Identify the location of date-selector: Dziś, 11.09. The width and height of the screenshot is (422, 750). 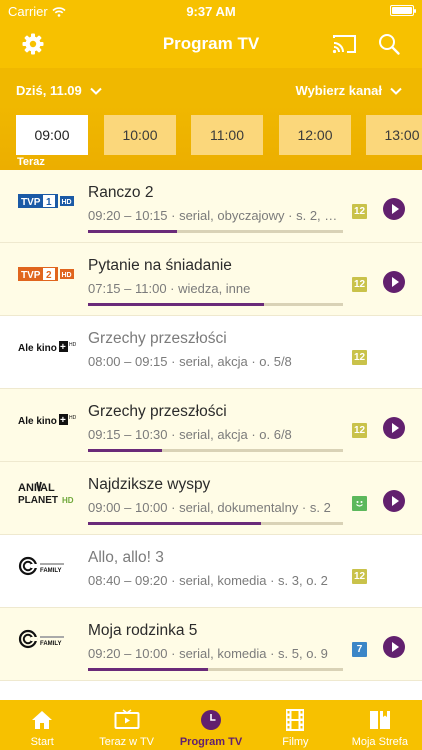
(59, 90).